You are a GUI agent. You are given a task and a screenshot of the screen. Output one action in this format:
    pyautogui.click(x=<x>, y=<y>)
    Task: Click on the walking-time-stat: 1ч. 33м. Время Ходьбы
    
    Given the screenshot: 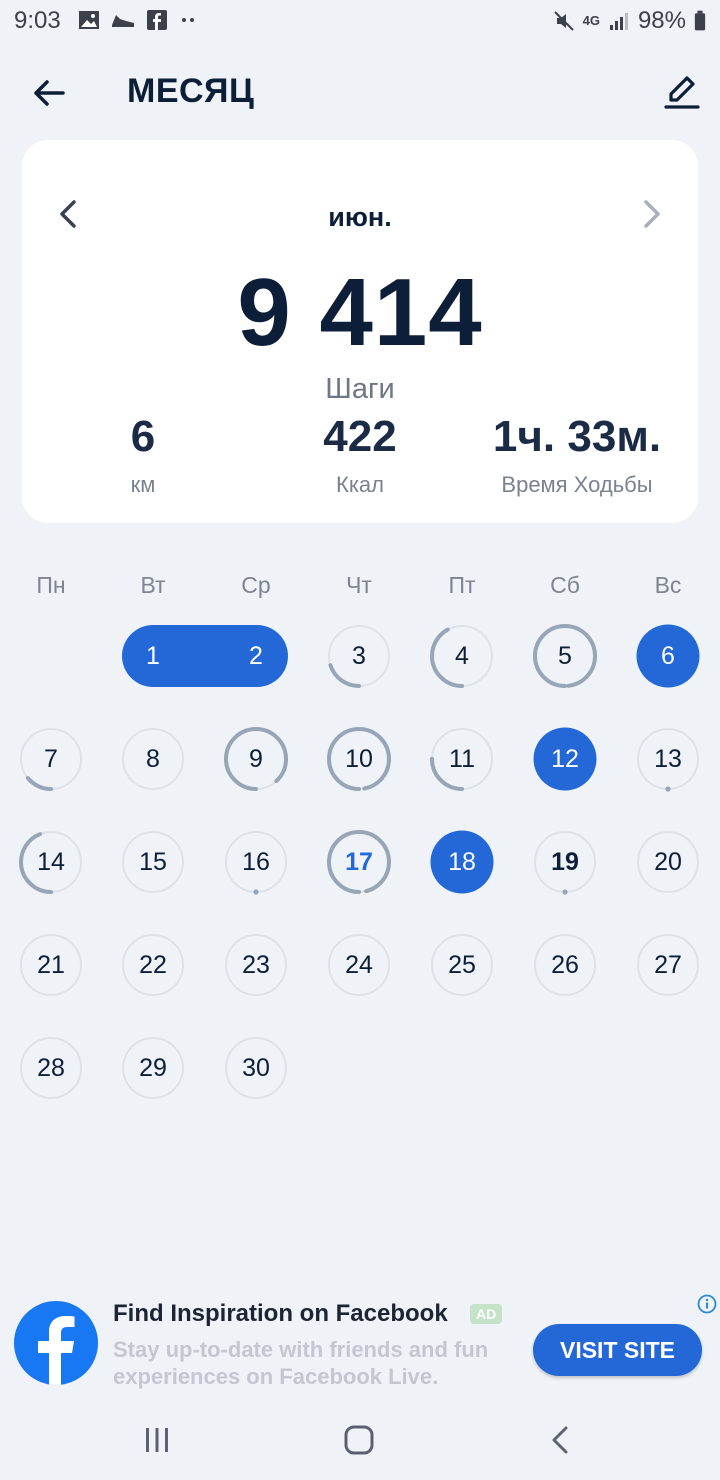 What is the action you would take?
    pyautogui.click(x=577, y=455)
    